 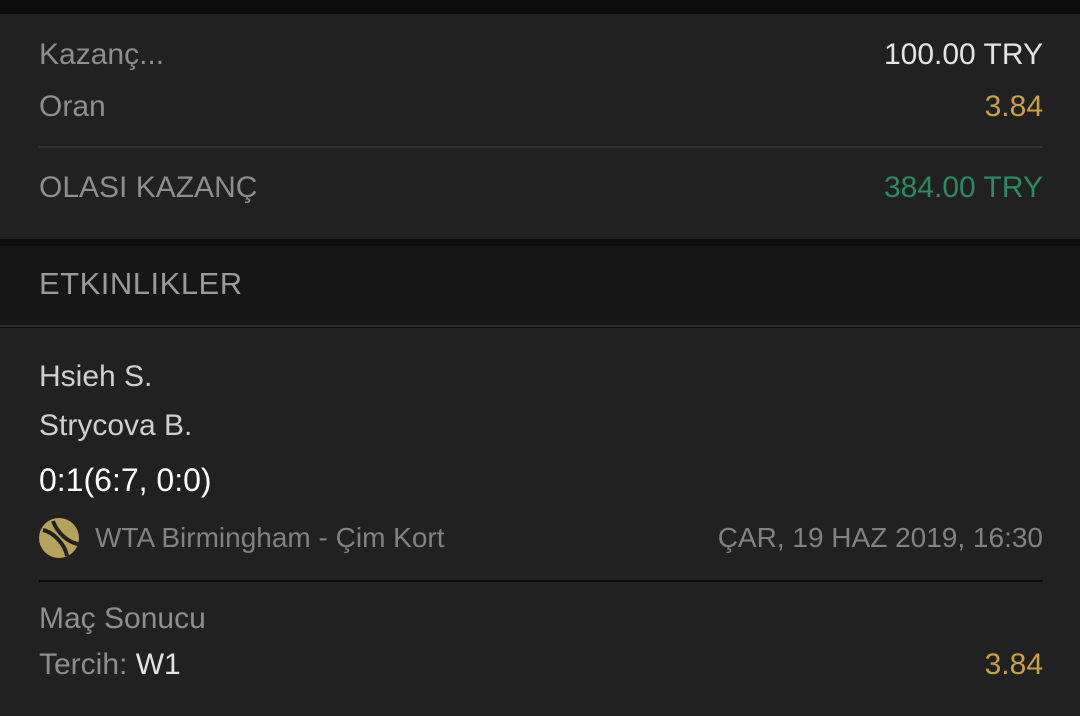 What do you see at coordinates (59, 538) in the screenshot?
I see `tennis-ball-icon` at bounding box center [59, 538].